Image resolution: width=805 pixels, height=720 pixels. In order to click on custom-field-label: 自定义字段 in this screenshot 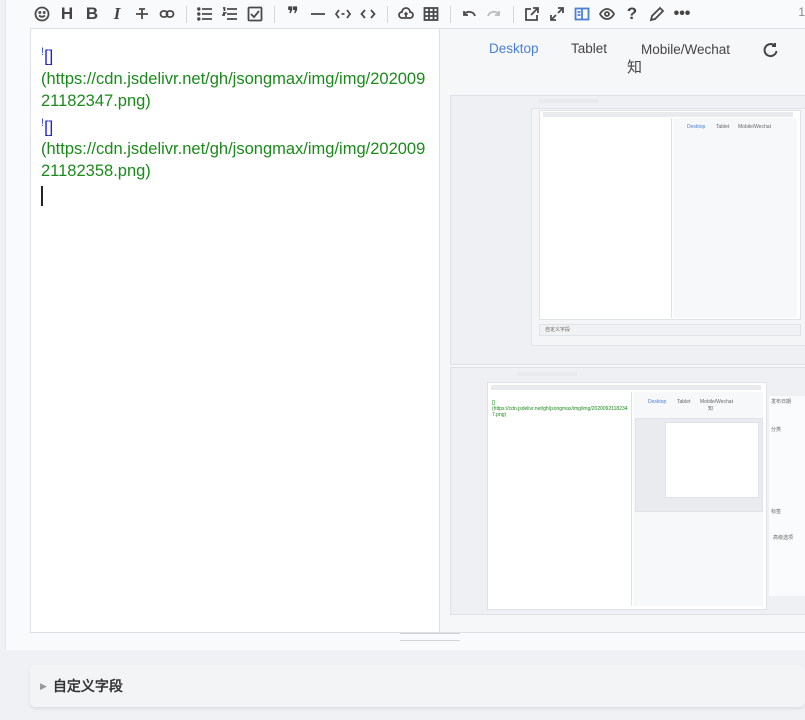, I will do `click(87, 686)`.